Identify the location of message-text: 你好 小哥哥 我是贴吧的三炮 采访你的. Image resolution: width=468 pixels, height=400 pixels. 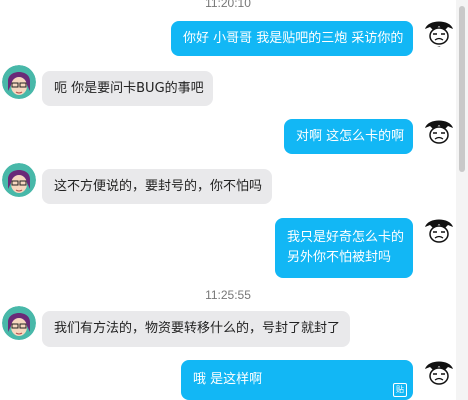
(293, 38).